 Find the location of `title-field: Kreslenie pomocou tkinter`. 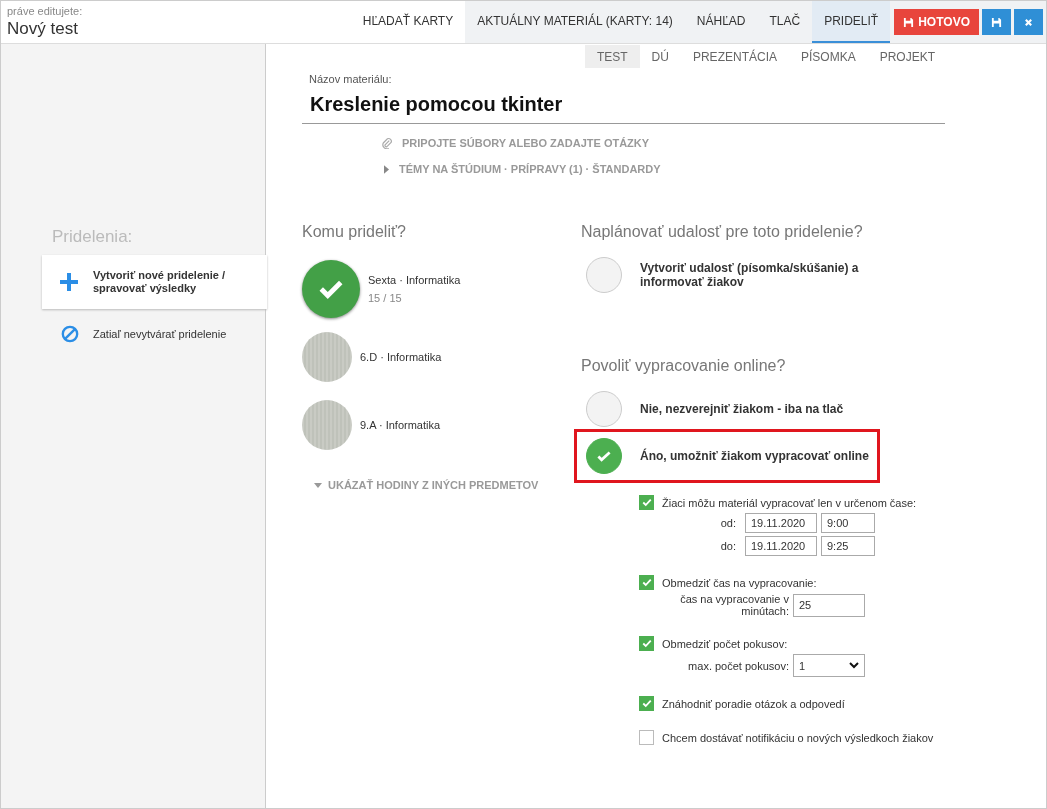

title-field: Kreslenie pomocou tkinter is located at coordinates (623, 105).